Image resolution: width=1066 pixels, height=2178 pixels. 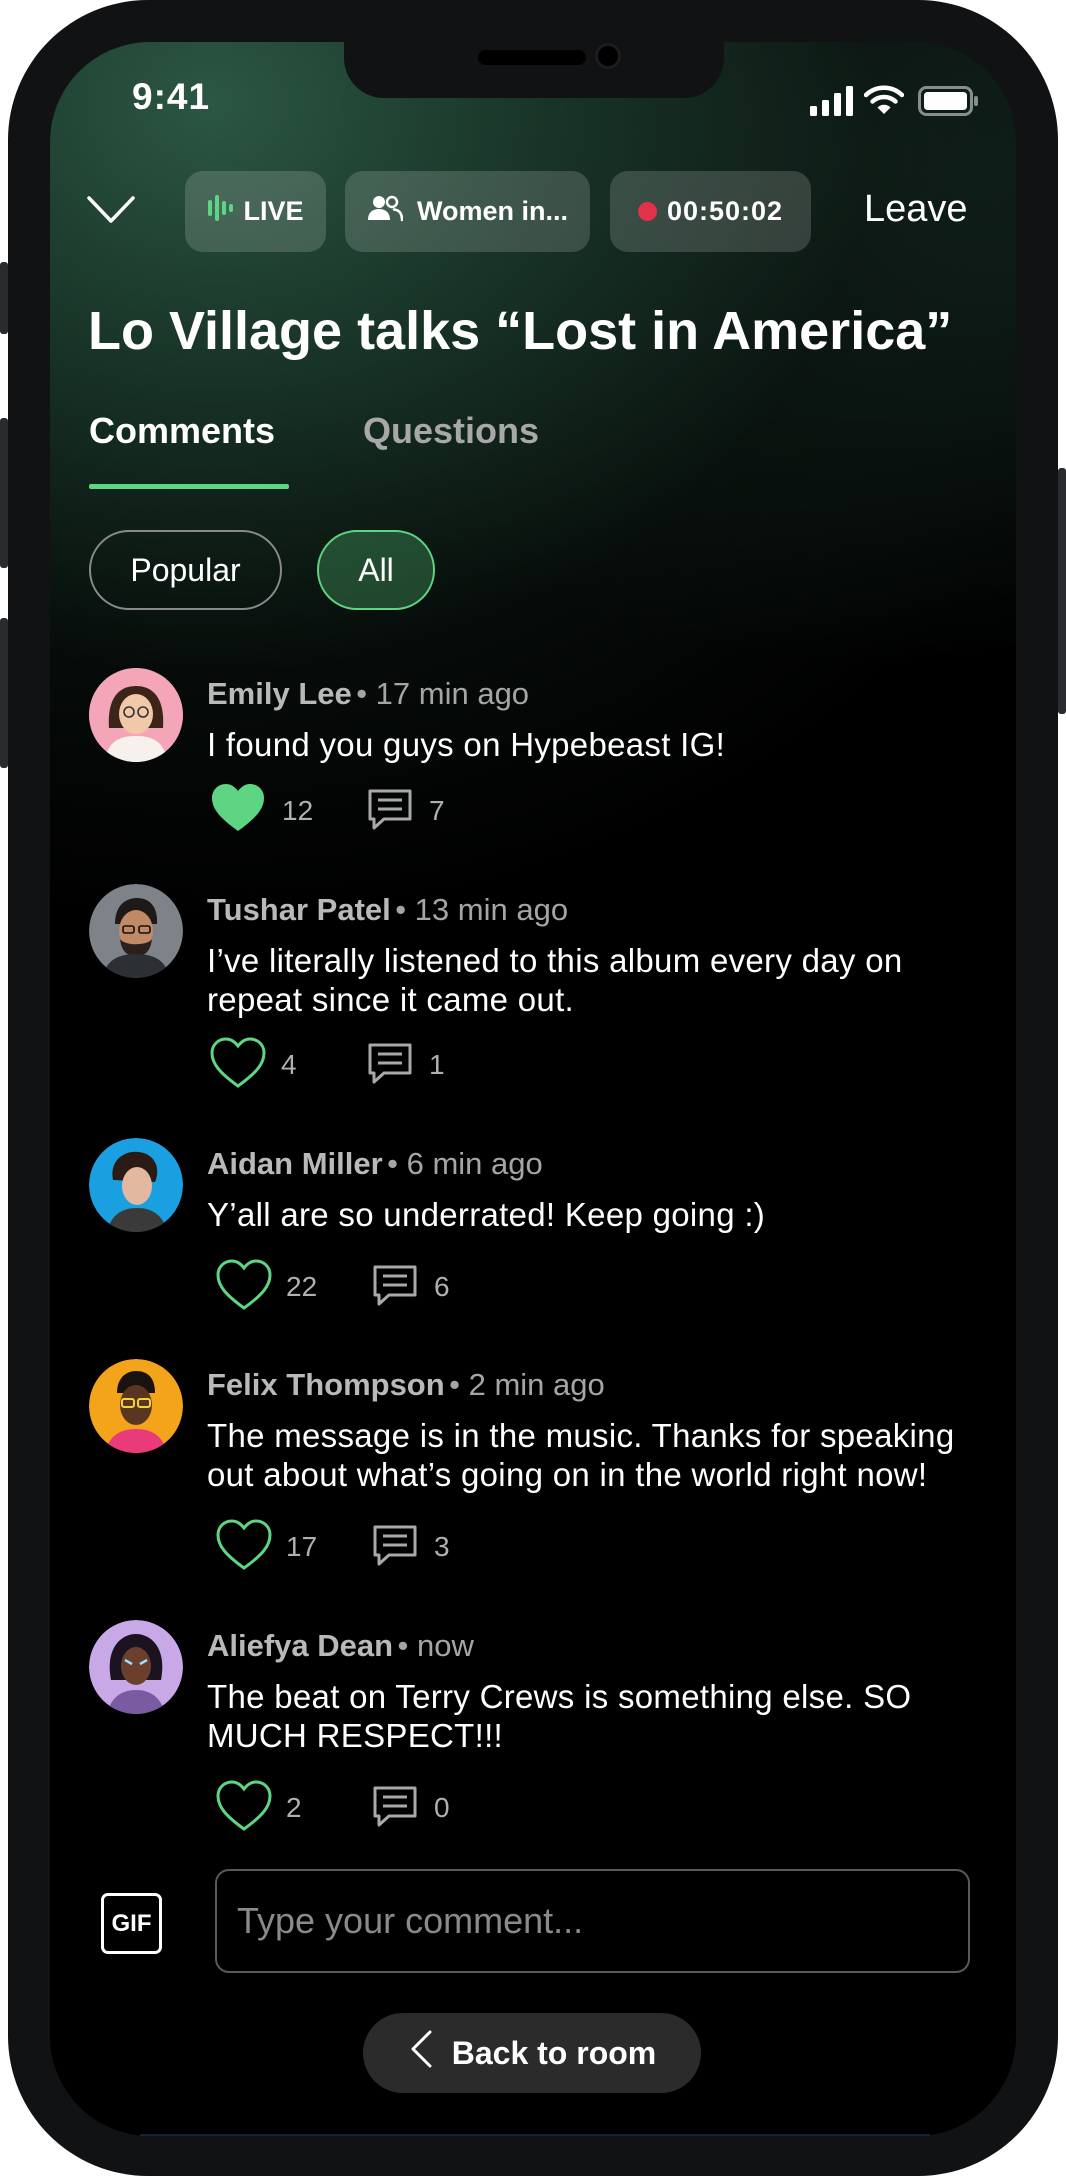 What do you see at coordinates (294, 1807) in the screenshot?
I see `like-count: 2` at bounding box center [294, 1807].